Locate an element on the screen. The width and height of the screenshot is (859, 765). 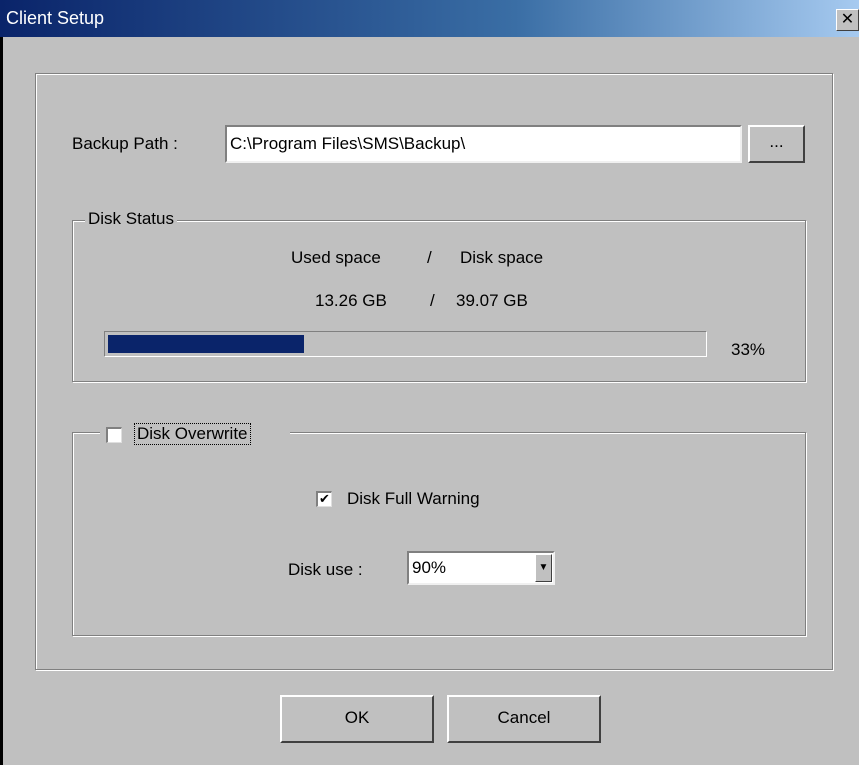
used-space-value: 13.26 GB is located at coordinates (351, 300).